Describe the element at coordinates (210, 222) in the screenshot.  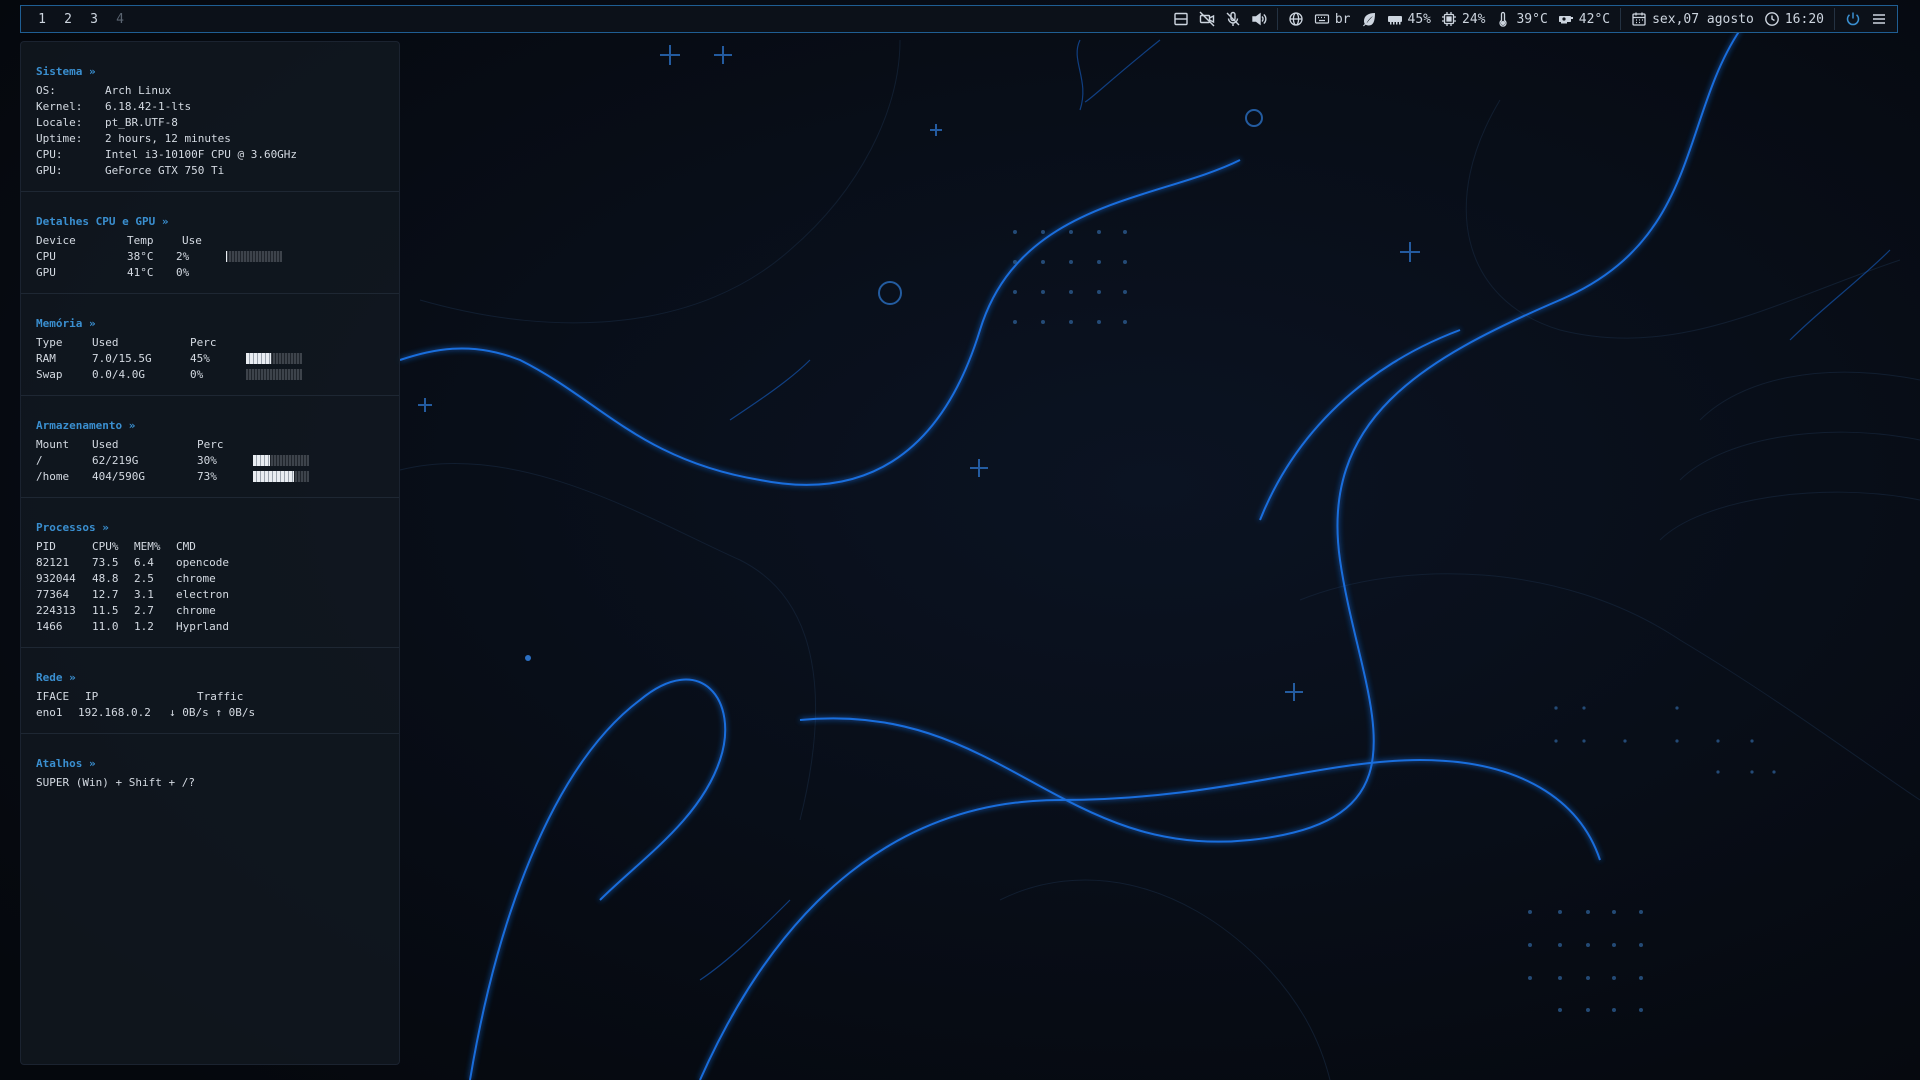
I see `section-title: Detalhes CPU e GPU »` at that location.